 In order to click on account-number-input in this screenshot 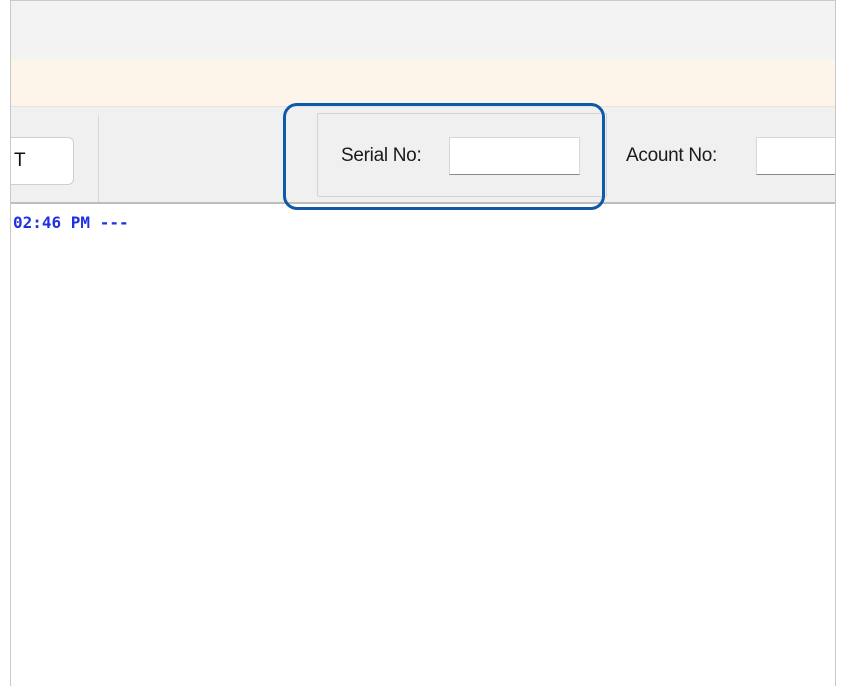, I will do `click(795, 156)`.